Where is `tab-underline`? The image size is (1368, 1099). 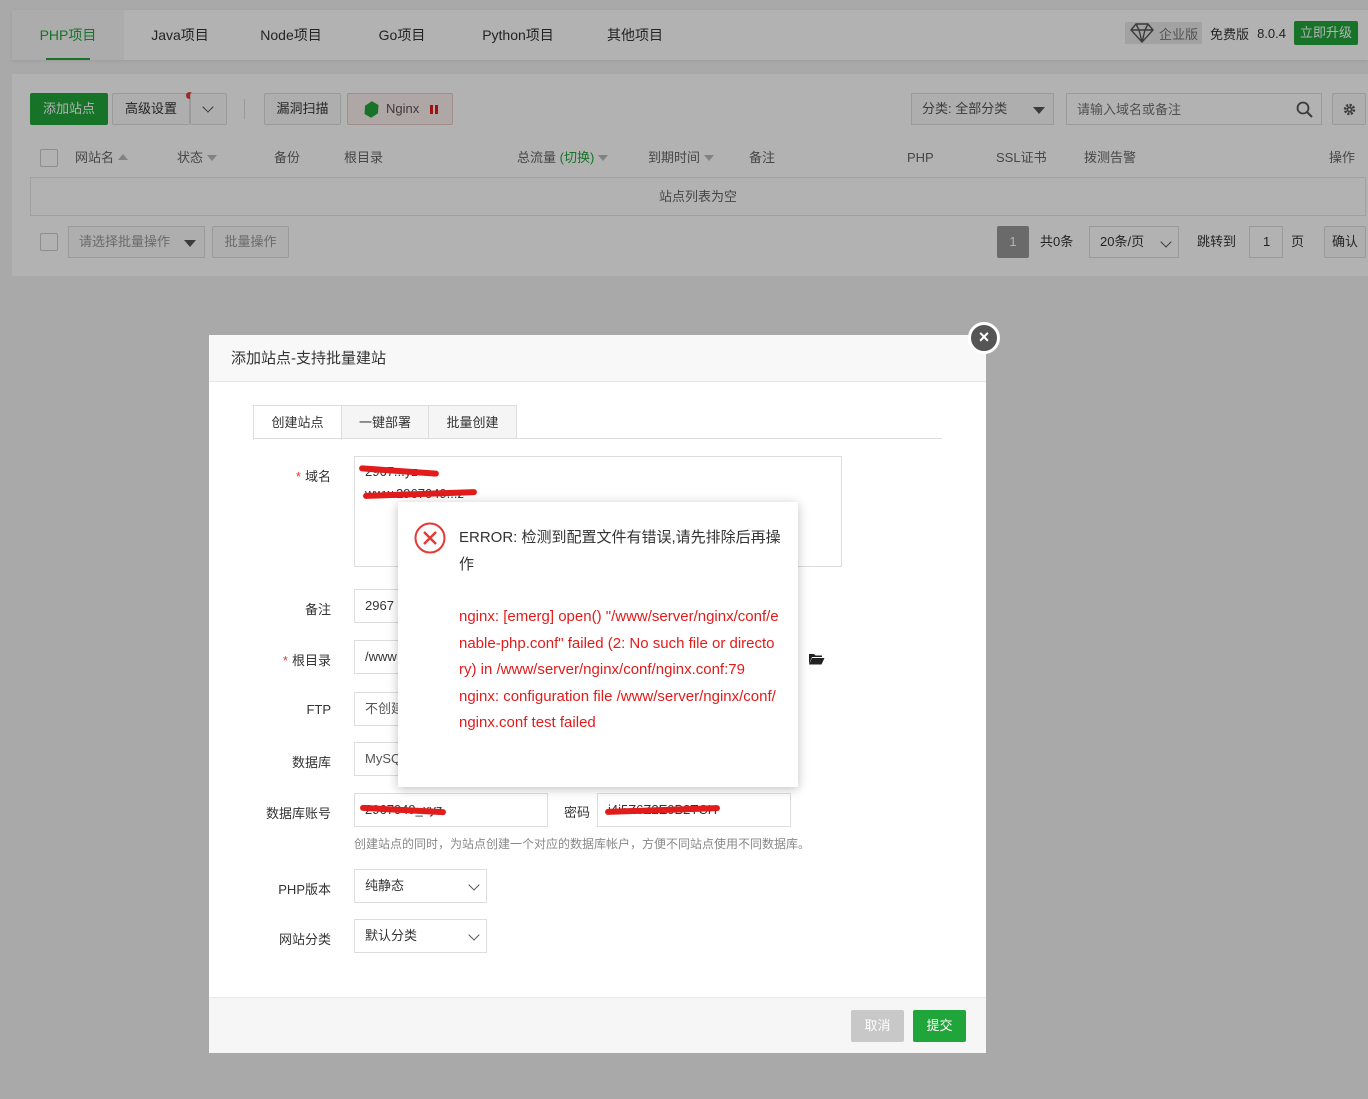
tab-underline is located at coordinates (597, 438).